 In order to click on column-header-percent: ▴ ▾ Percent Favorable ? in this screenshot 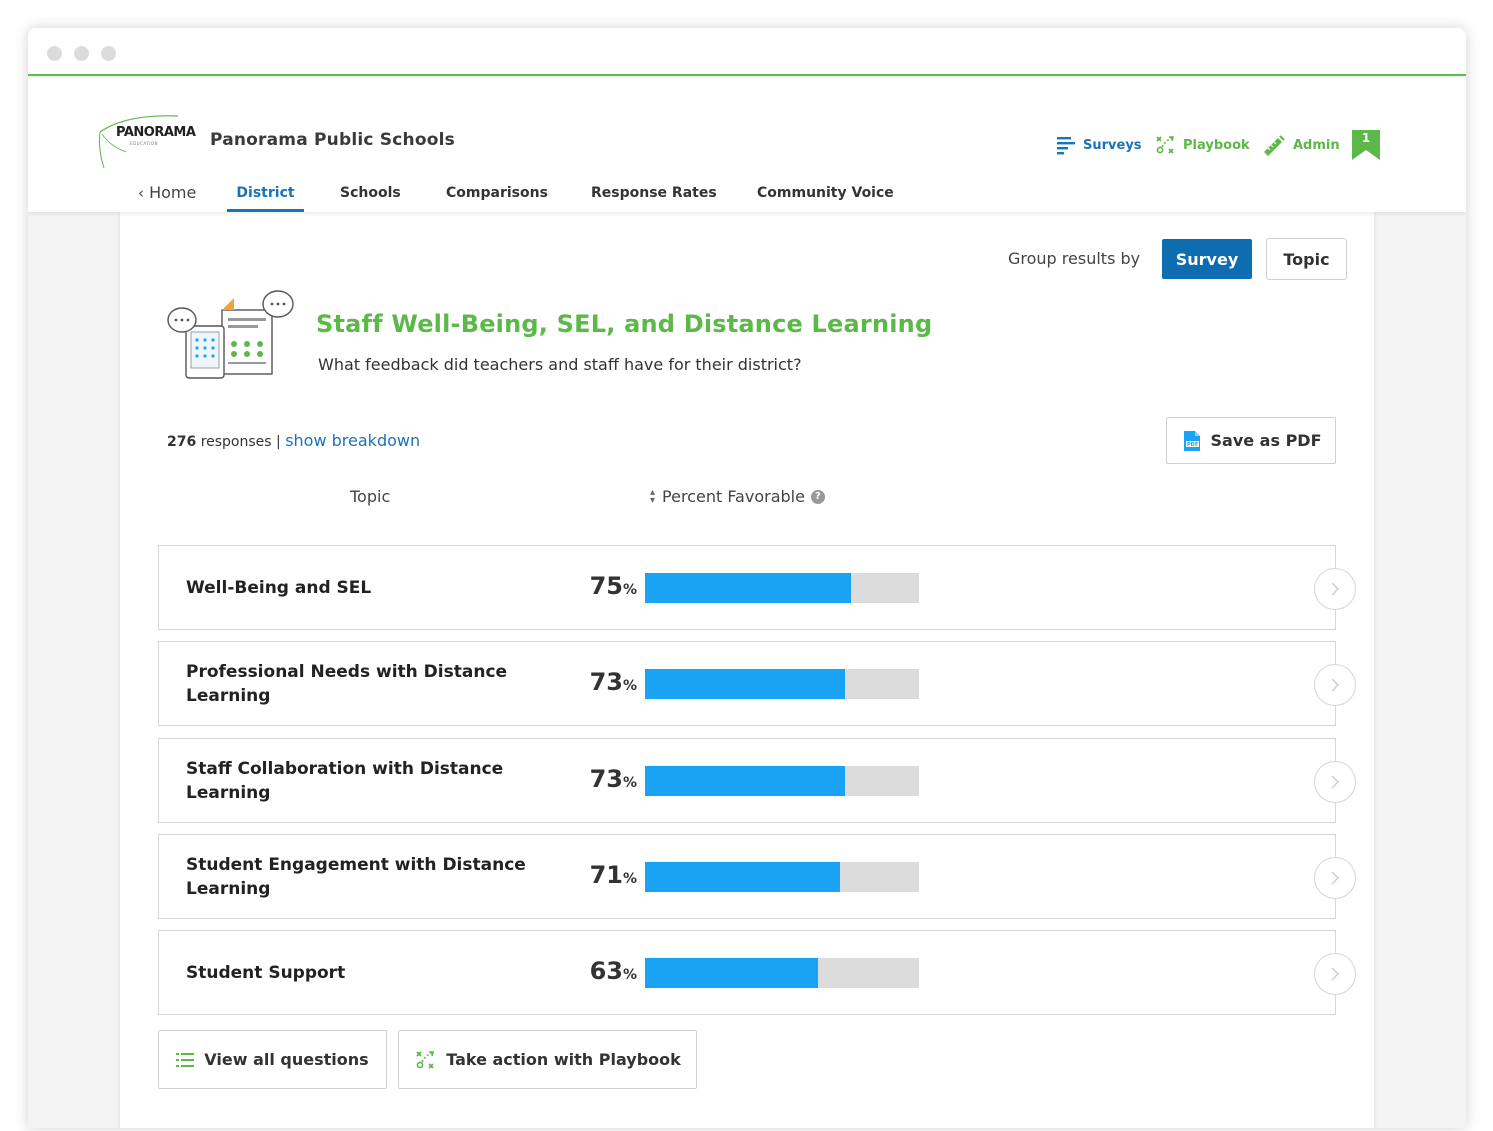, I will do `click(737, 496)`.